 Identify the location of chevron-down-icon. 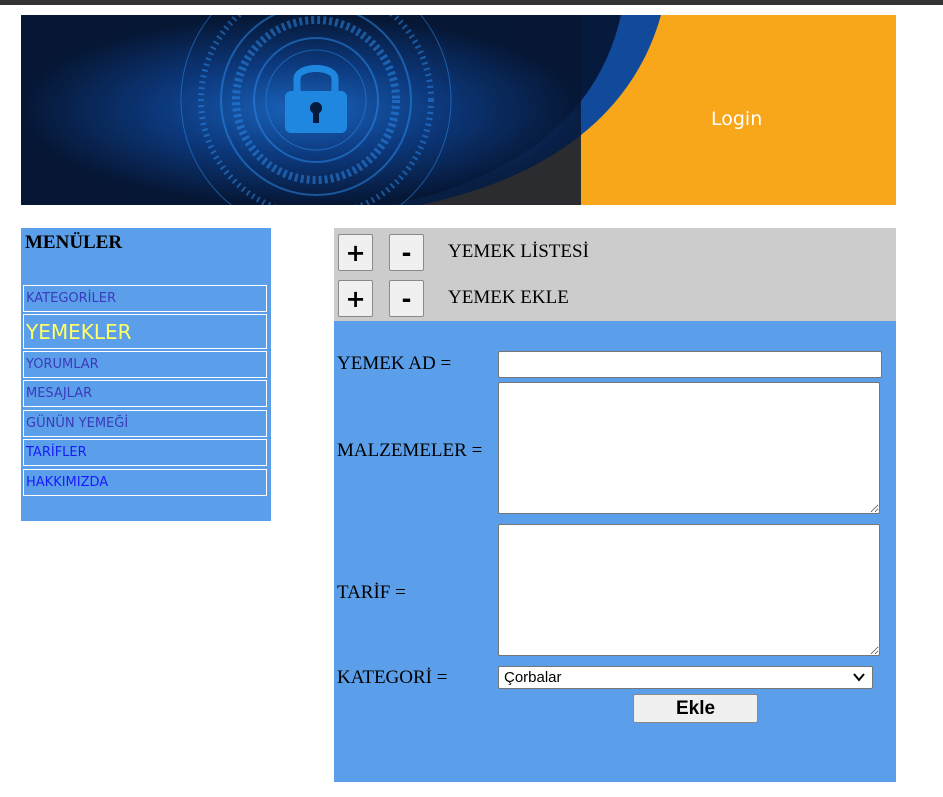
(859, 677).